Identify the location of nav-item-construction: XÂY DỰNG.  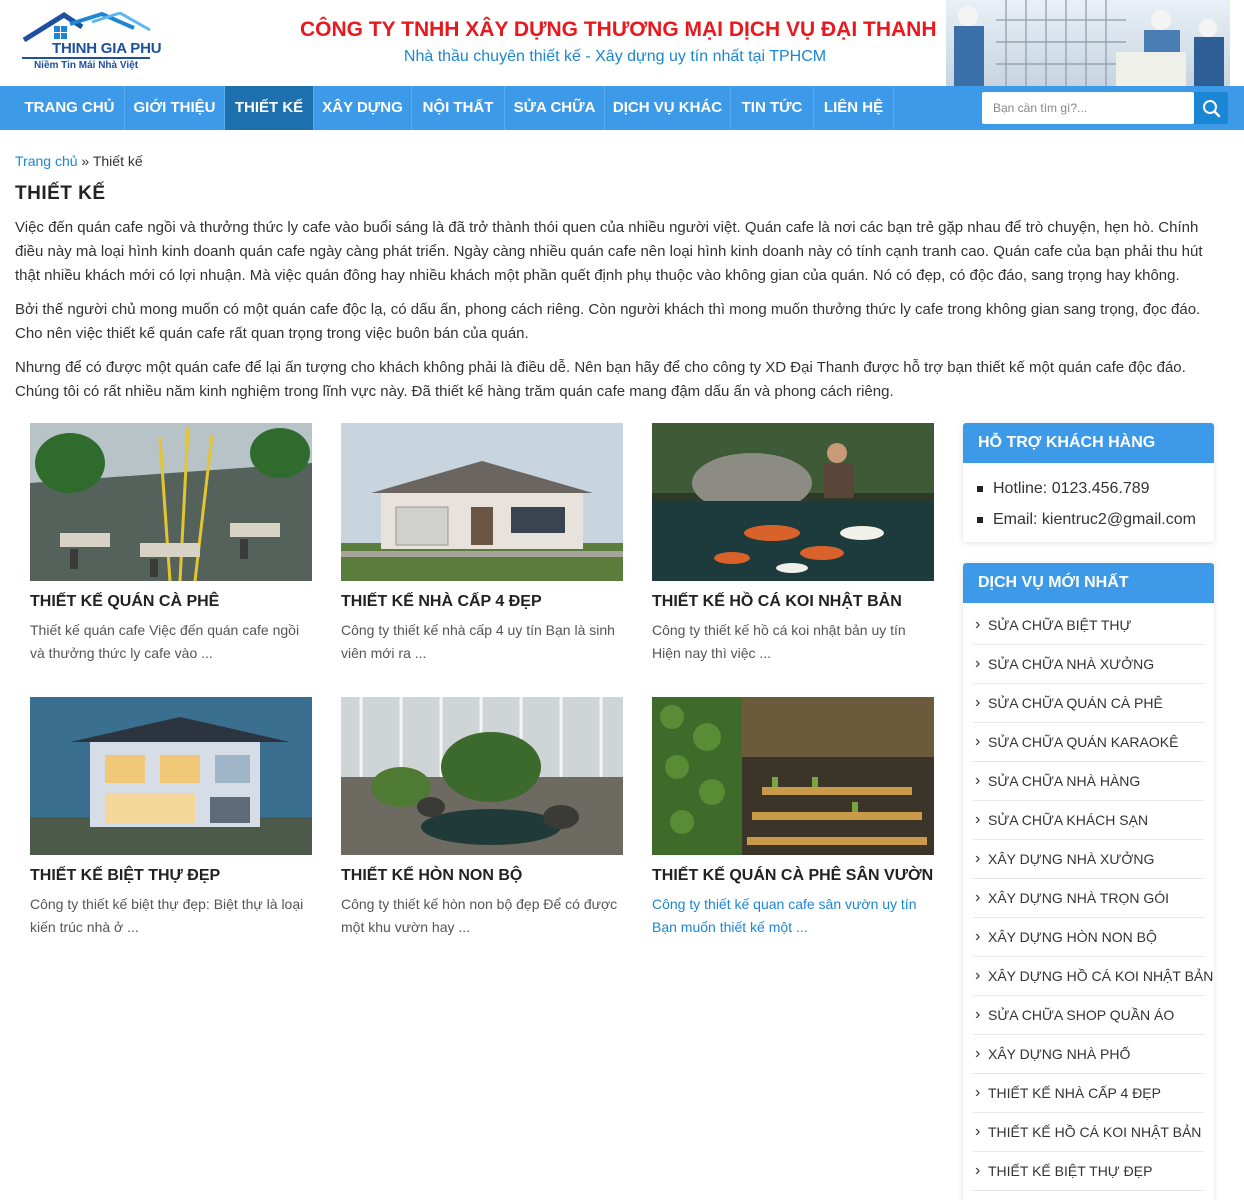
(363, 108).